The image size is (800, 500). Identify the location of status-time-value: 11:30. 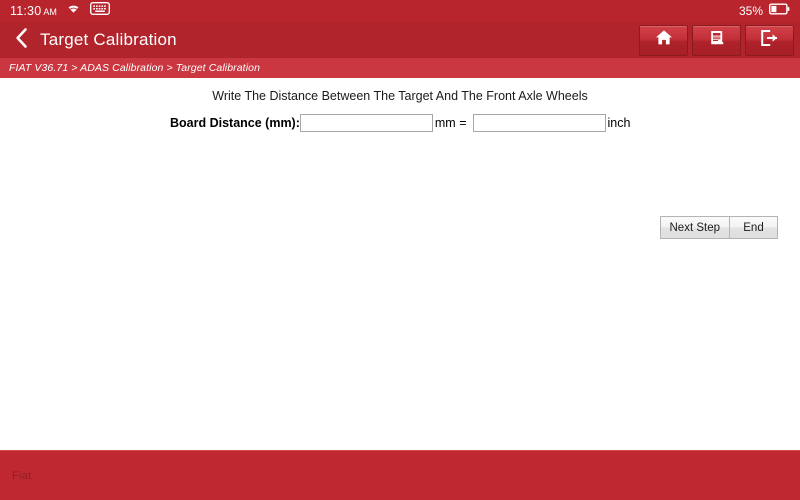
(26, 11).